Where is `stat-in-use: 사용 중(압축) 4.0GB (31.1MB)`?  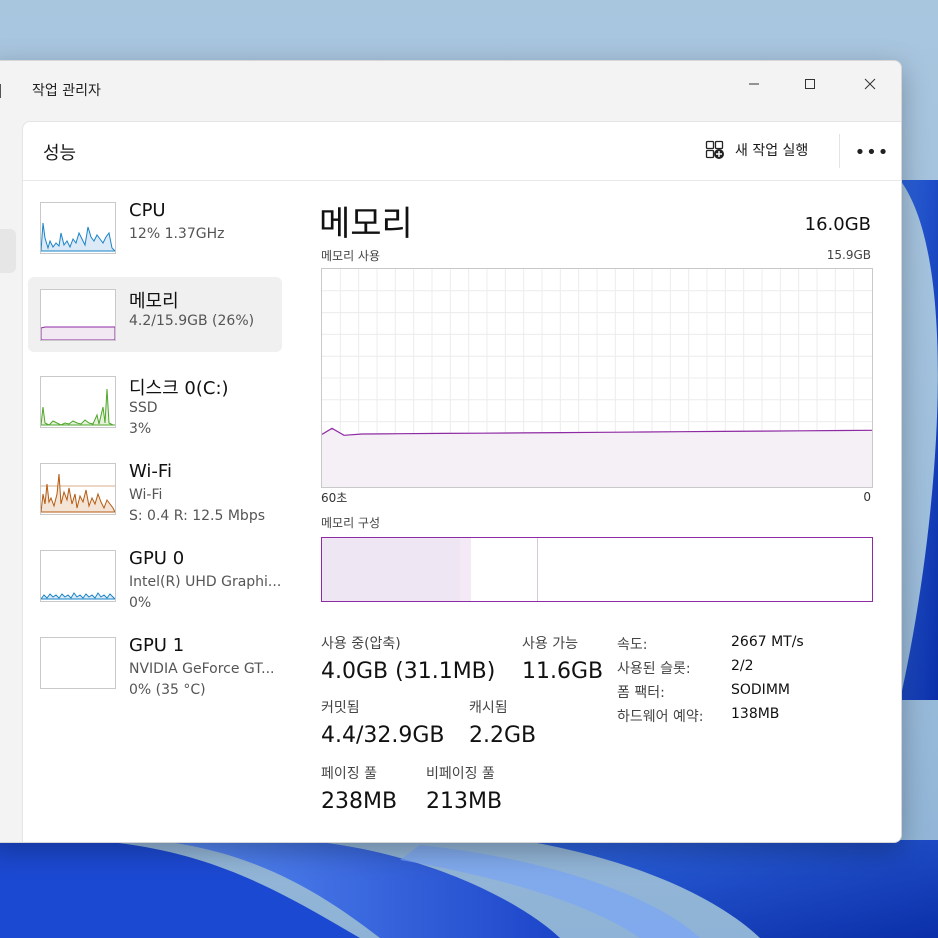
stat-in-use: 사용 중(압축) 4.0GB (31.1MB) is located at coordinates (408, 658).